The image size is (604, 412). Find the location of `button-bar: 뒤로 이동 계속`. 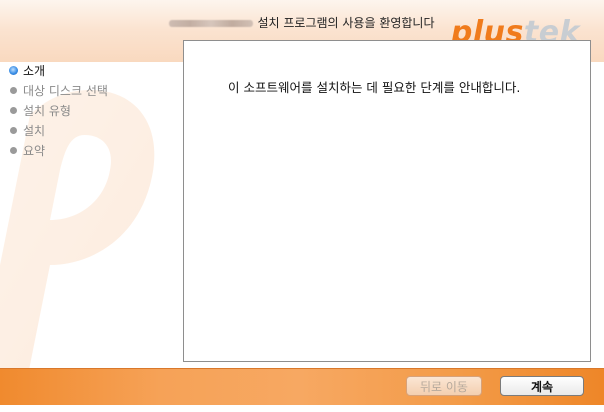

button-bar: 뒤로 이동 계속 is located at coordinates (302, 386).